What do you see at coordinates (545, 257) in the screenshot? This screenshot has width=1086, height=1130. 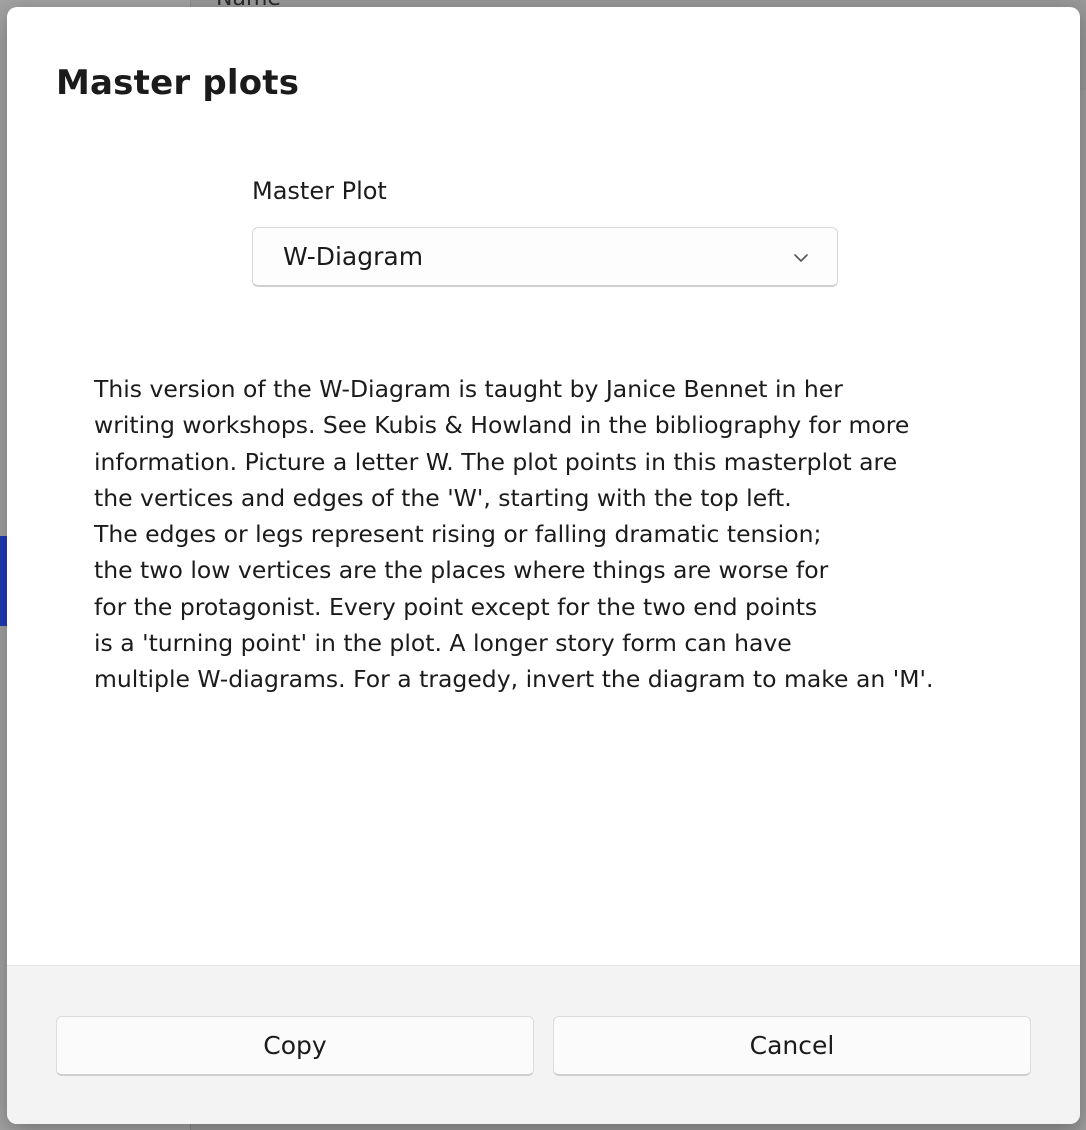 I see `master-plot-dropdown: W-Diagram` at bounding box center [545, 257].